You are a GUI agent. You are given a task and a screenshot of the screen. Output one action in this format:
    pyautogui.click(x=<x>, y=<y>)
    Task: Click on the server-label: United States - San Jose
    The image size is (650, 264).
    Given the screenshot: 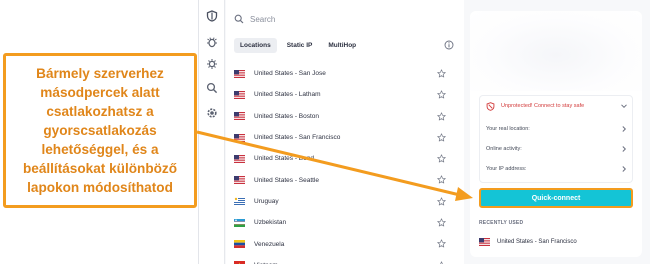 What is the action you would take?
    pyautogui.click(x=290, y=74)
    